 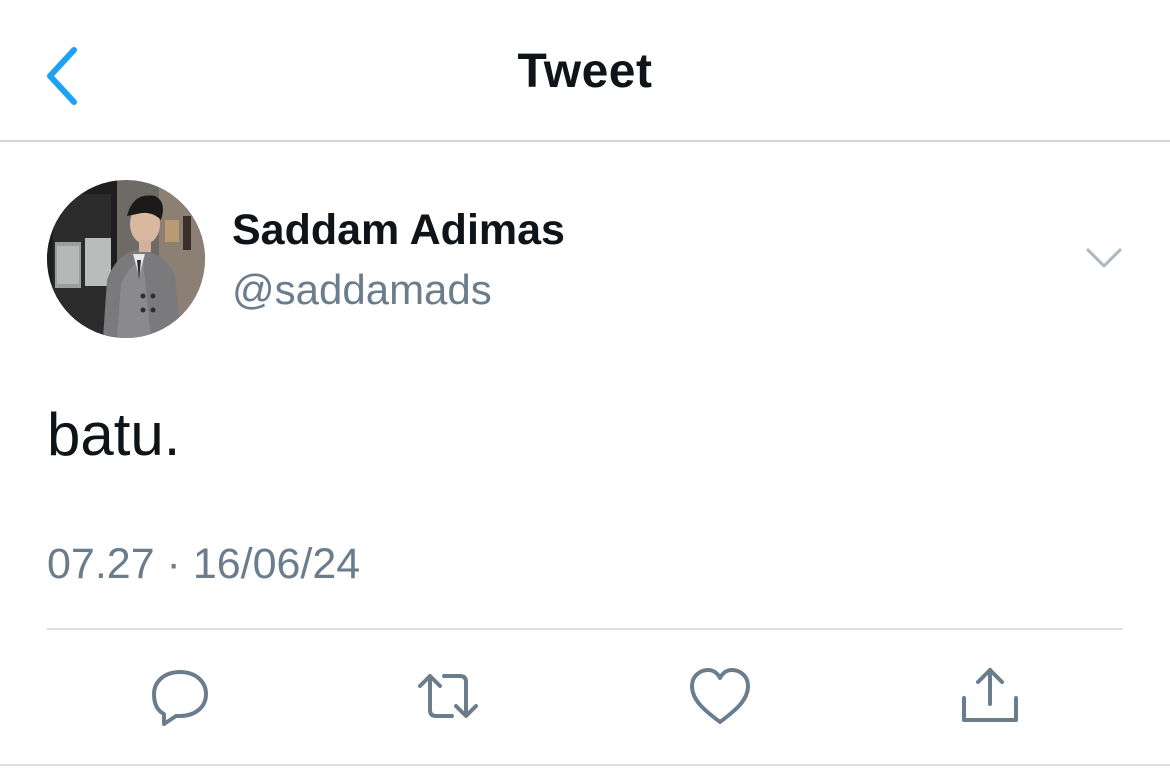 I want to click on heart-icon, so click(x=720, y=696).